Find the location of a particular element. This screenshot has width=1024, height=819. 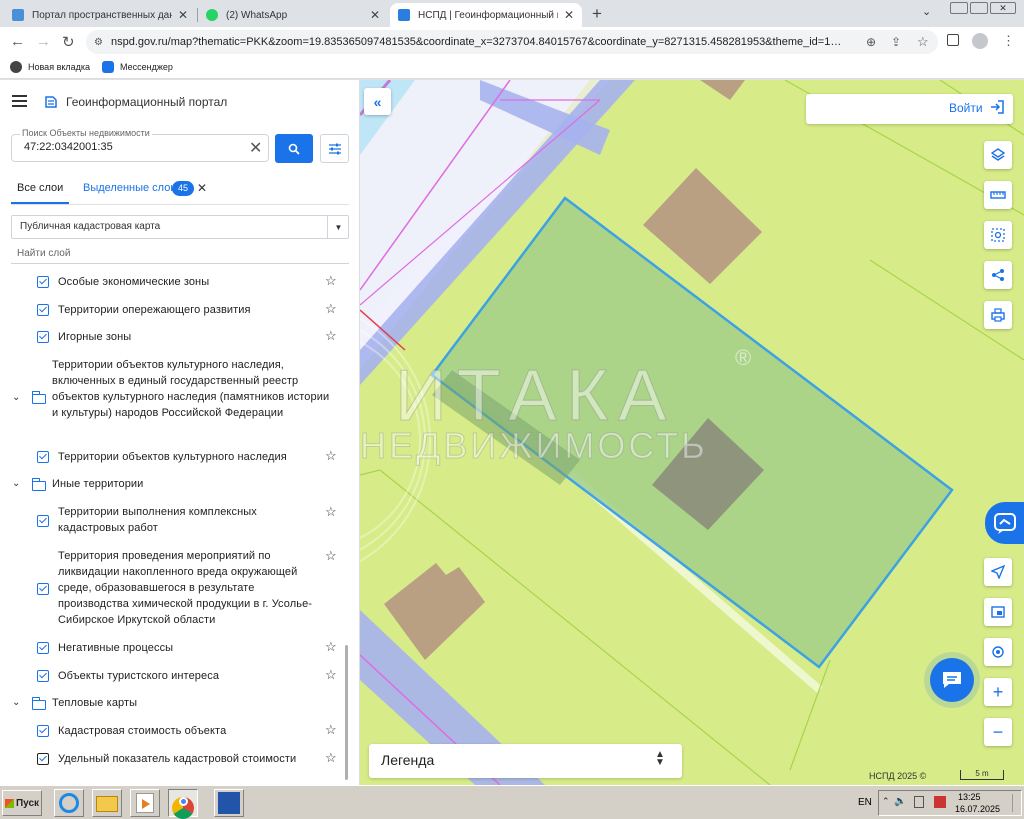

zoom-in-button: + is located at coordinates (998, 692).